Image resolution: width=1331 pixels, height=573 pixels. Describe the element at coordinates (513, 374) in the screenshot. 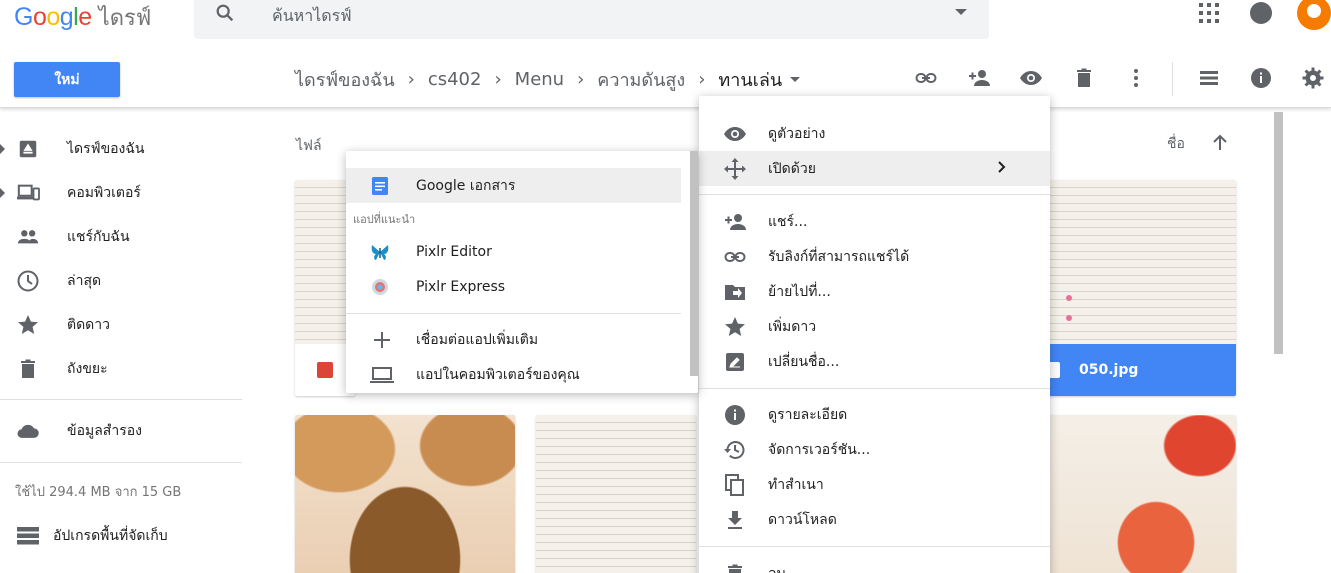

I see `apps-on-computer: แอปในคอมพิวเตอร์ของคุณ` at that location.